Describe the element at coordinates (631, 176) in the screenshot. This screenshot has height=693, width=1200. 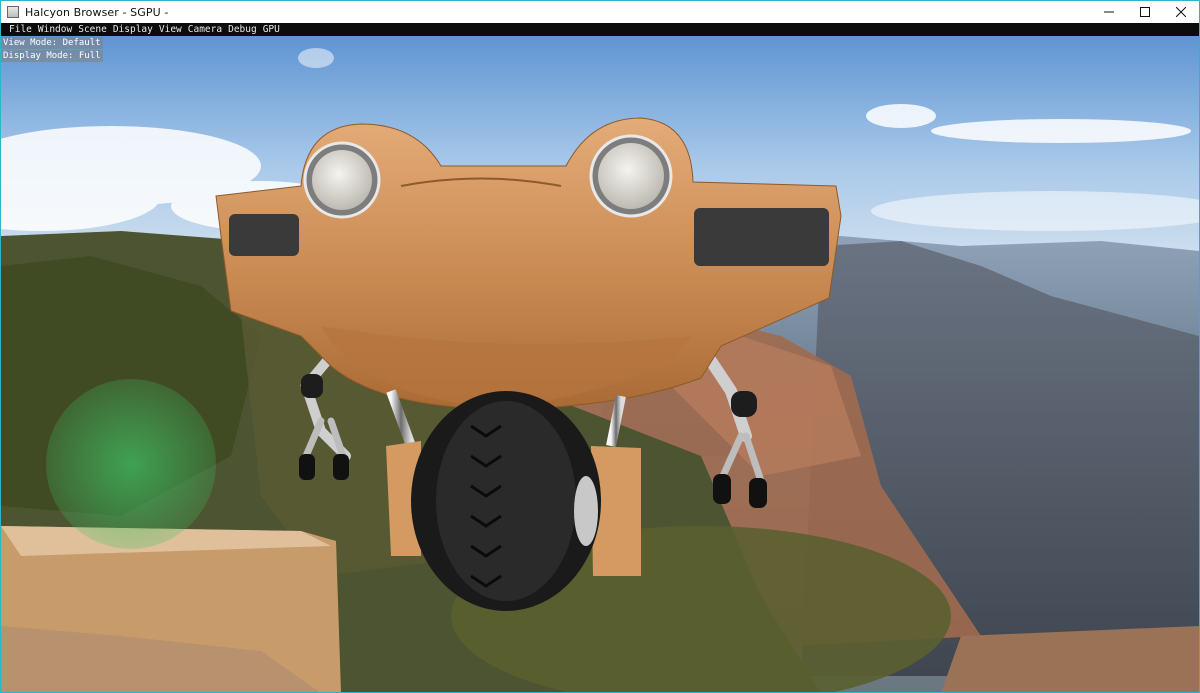
I see `right-eye` at that location.